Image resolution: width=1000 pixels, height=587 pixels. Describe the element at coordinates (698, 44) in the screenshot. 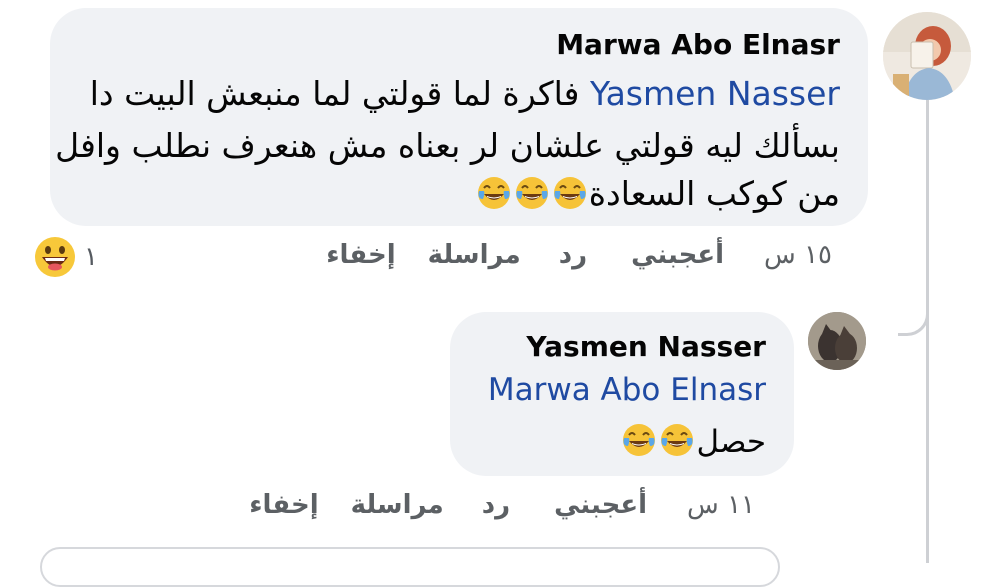

I see `comment-author: Marwa Abo Elnasr` at that location.